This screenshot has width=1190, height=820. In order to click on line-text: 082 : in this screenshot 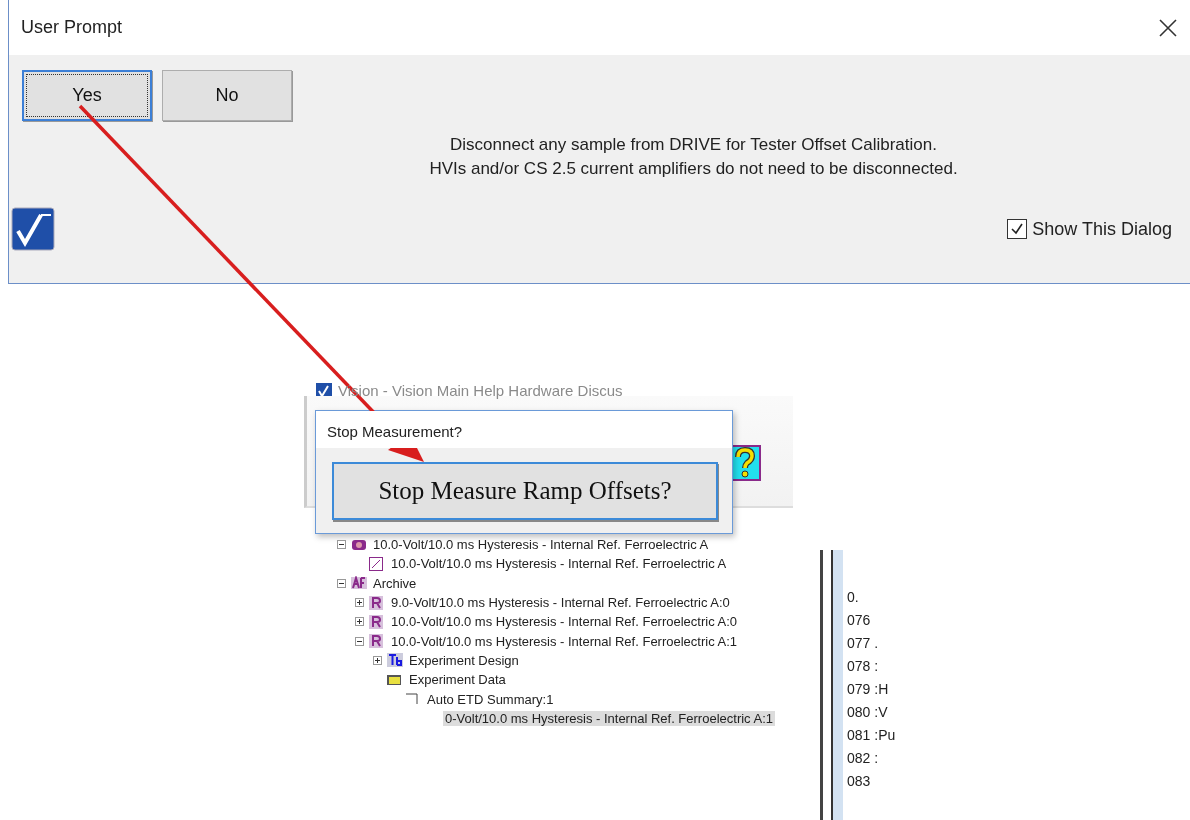, I will do `click(863, 758)`.